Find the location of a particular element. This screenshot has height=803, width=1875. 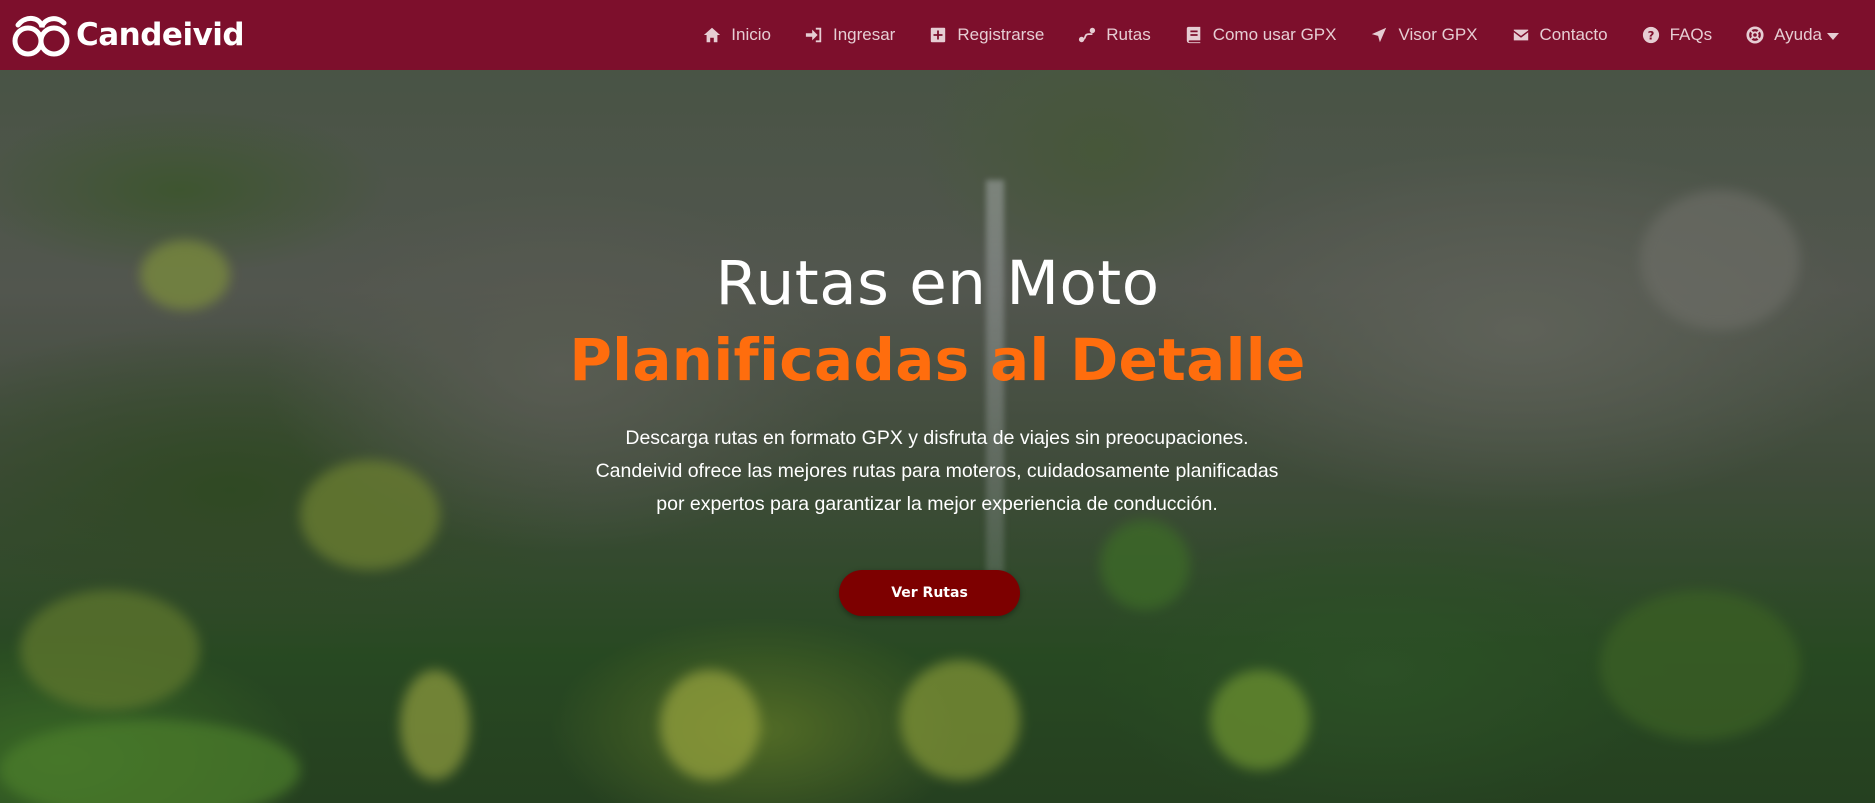

nav-item-label: FAQs is located at coordinates (1691, 34).